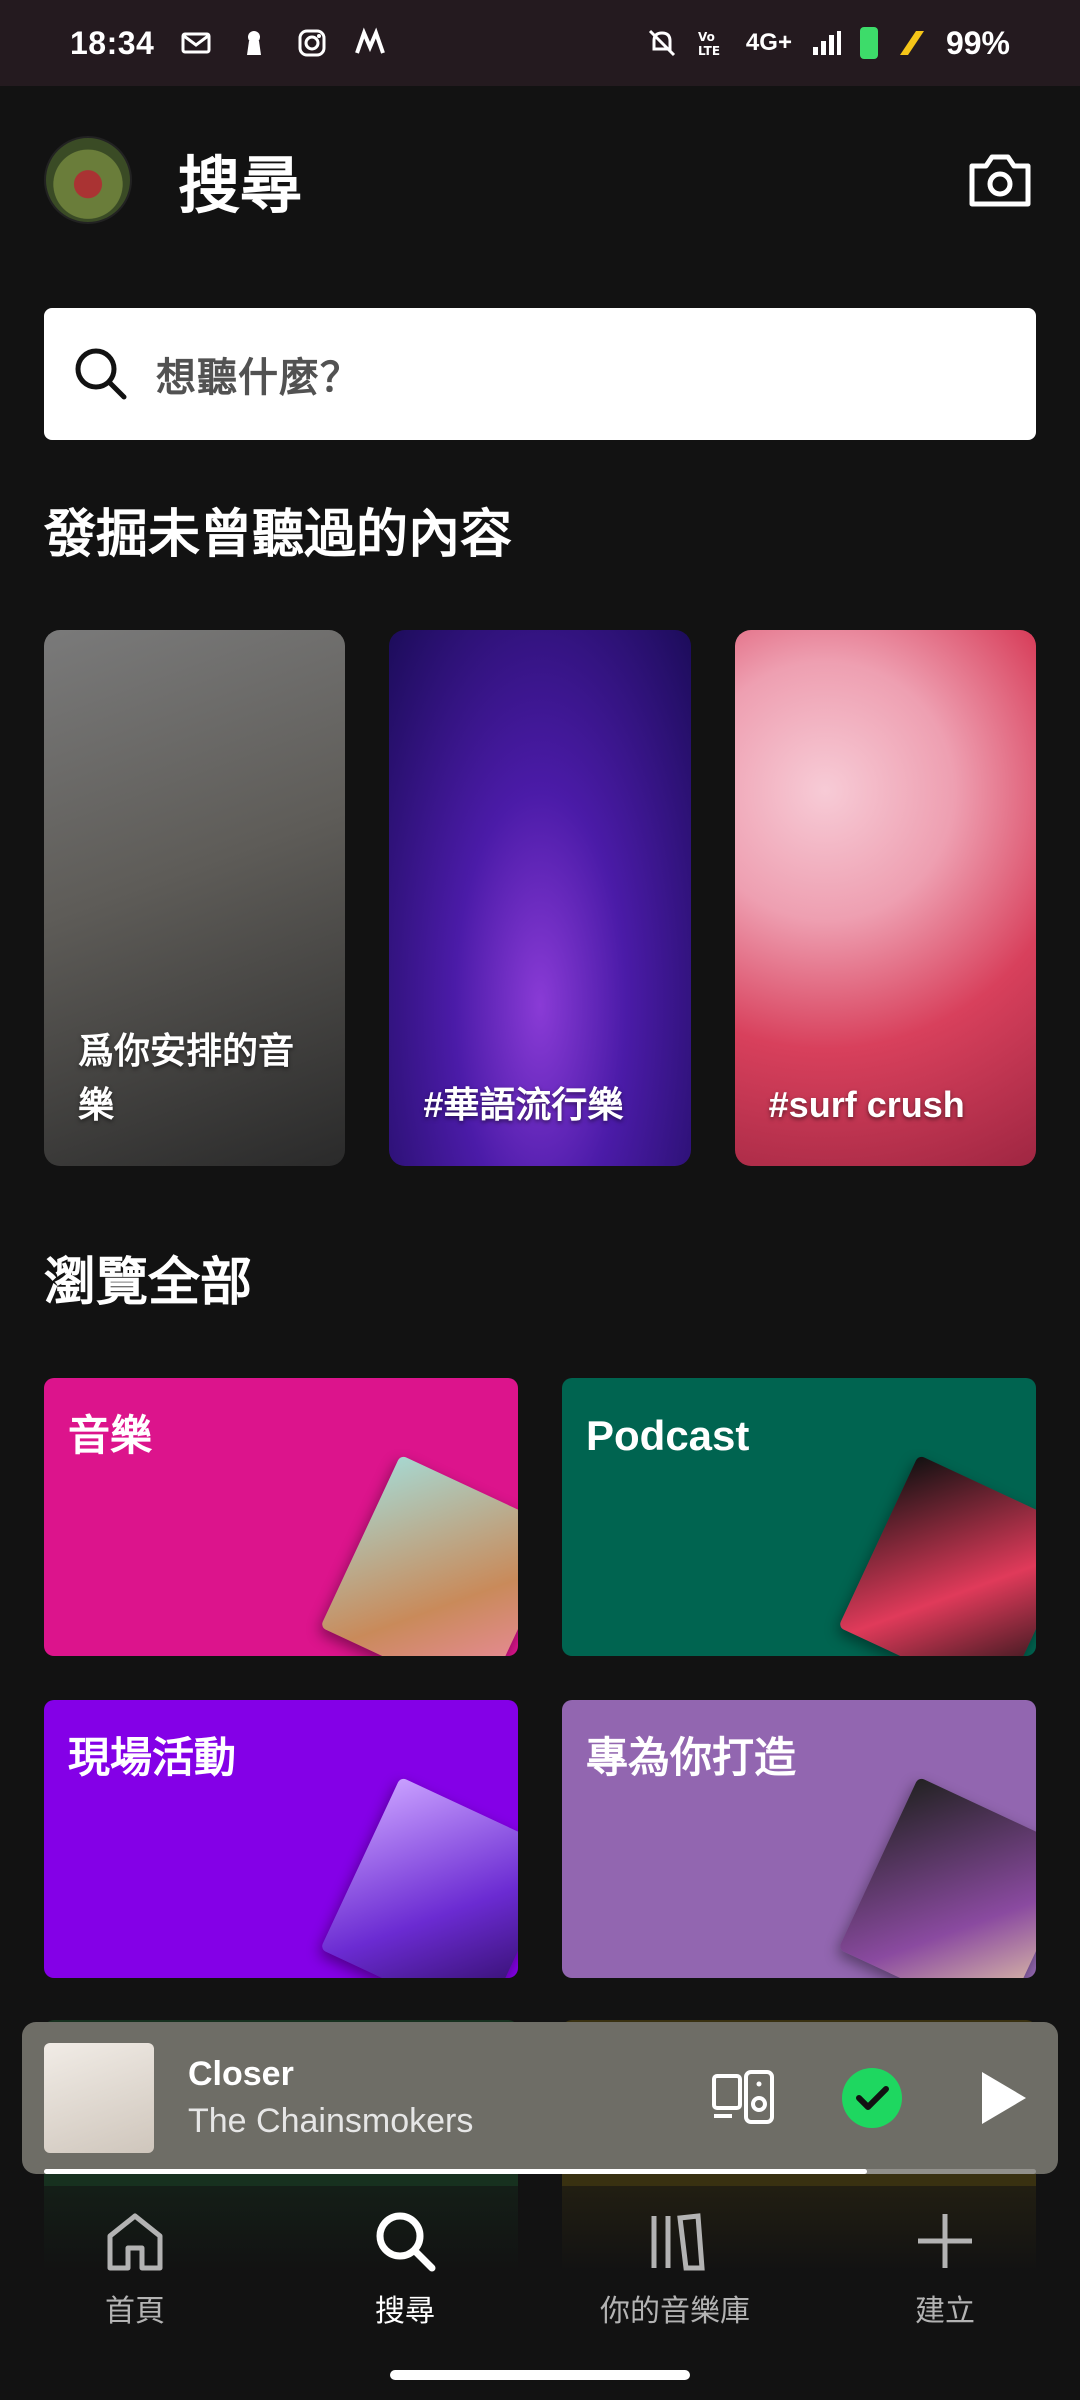 This screenshot has width=1080, height=2400. What do you see at coordinates (661, 43) in the screenshot?
I see `mute-icon` at bounding box center [661, 43].